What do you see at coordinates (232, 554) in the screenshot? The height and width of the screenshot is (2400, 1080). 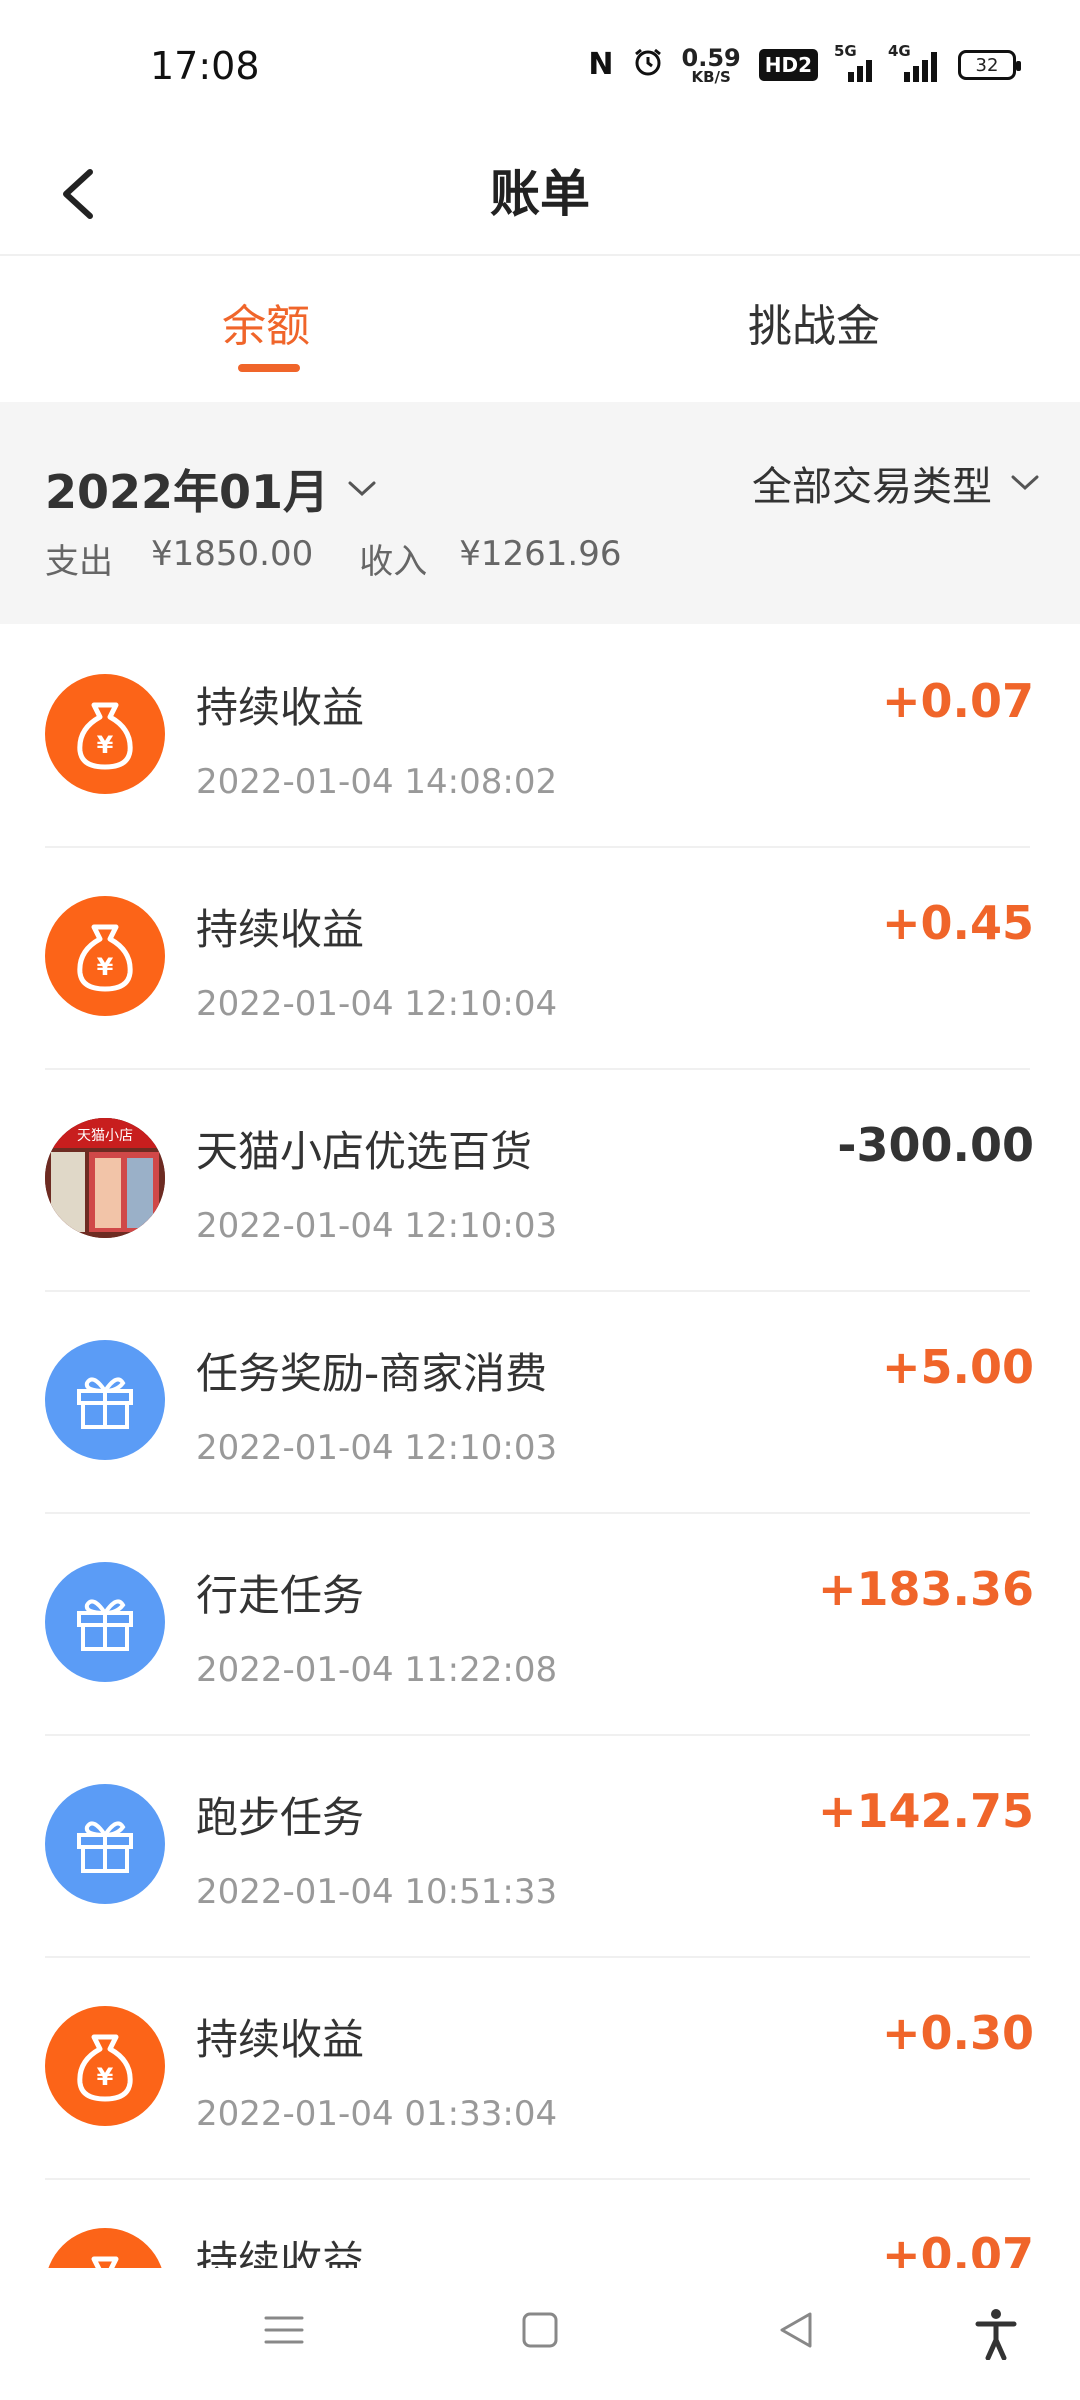 I see `expense-value: ¥1850.00` at bounding box center [232, 554].